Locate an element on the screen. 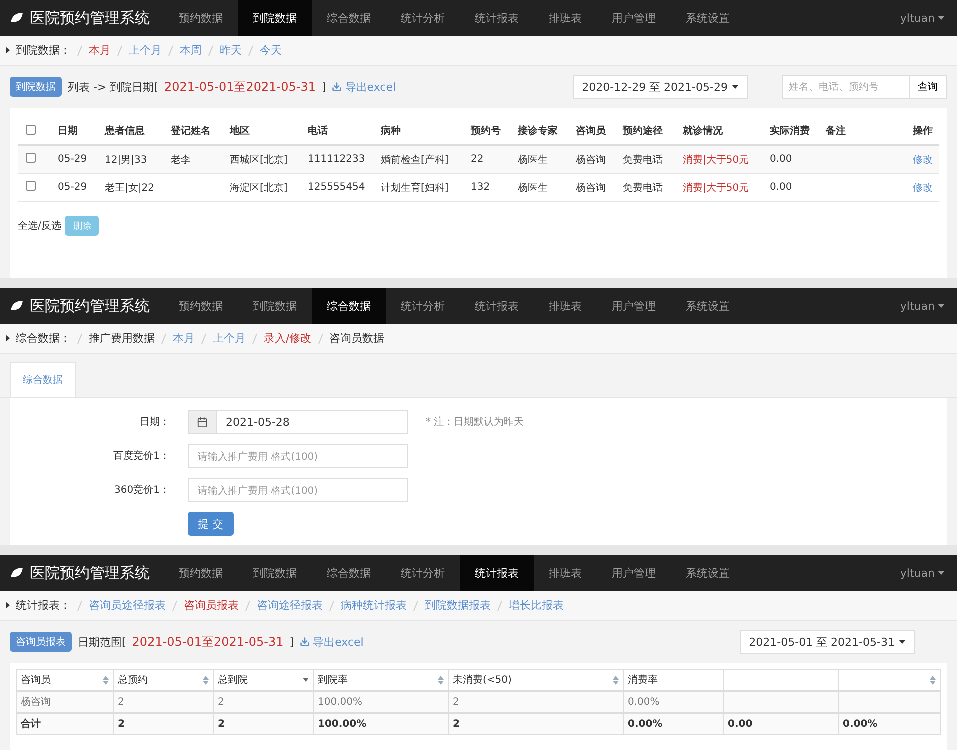 The width and height of the screenshot is (957, 750). breadcrumb-link: 录入/修改 is located at coordinates (288, 338).